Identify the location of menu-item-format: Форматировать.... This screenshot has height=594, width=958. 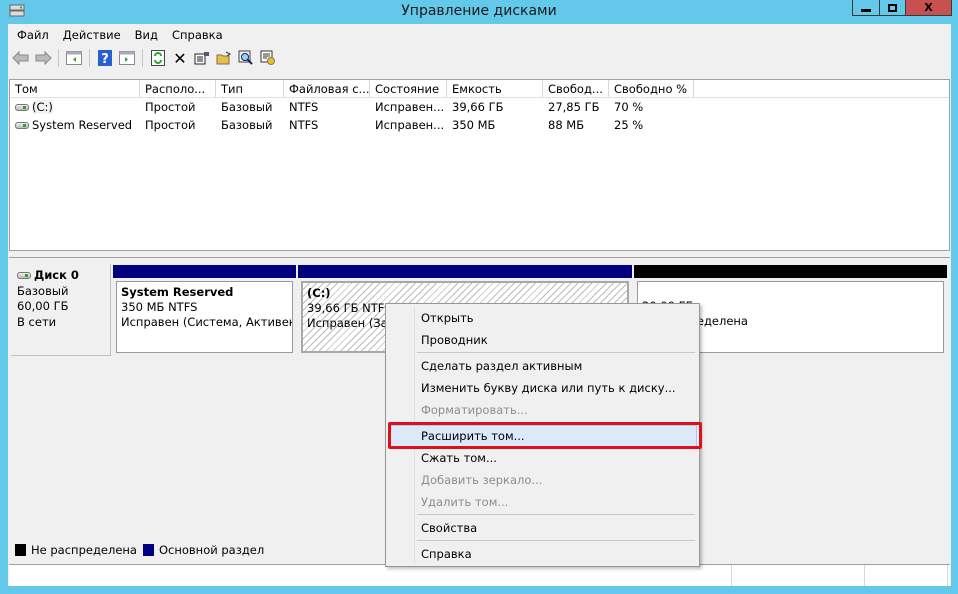
(474, 410).